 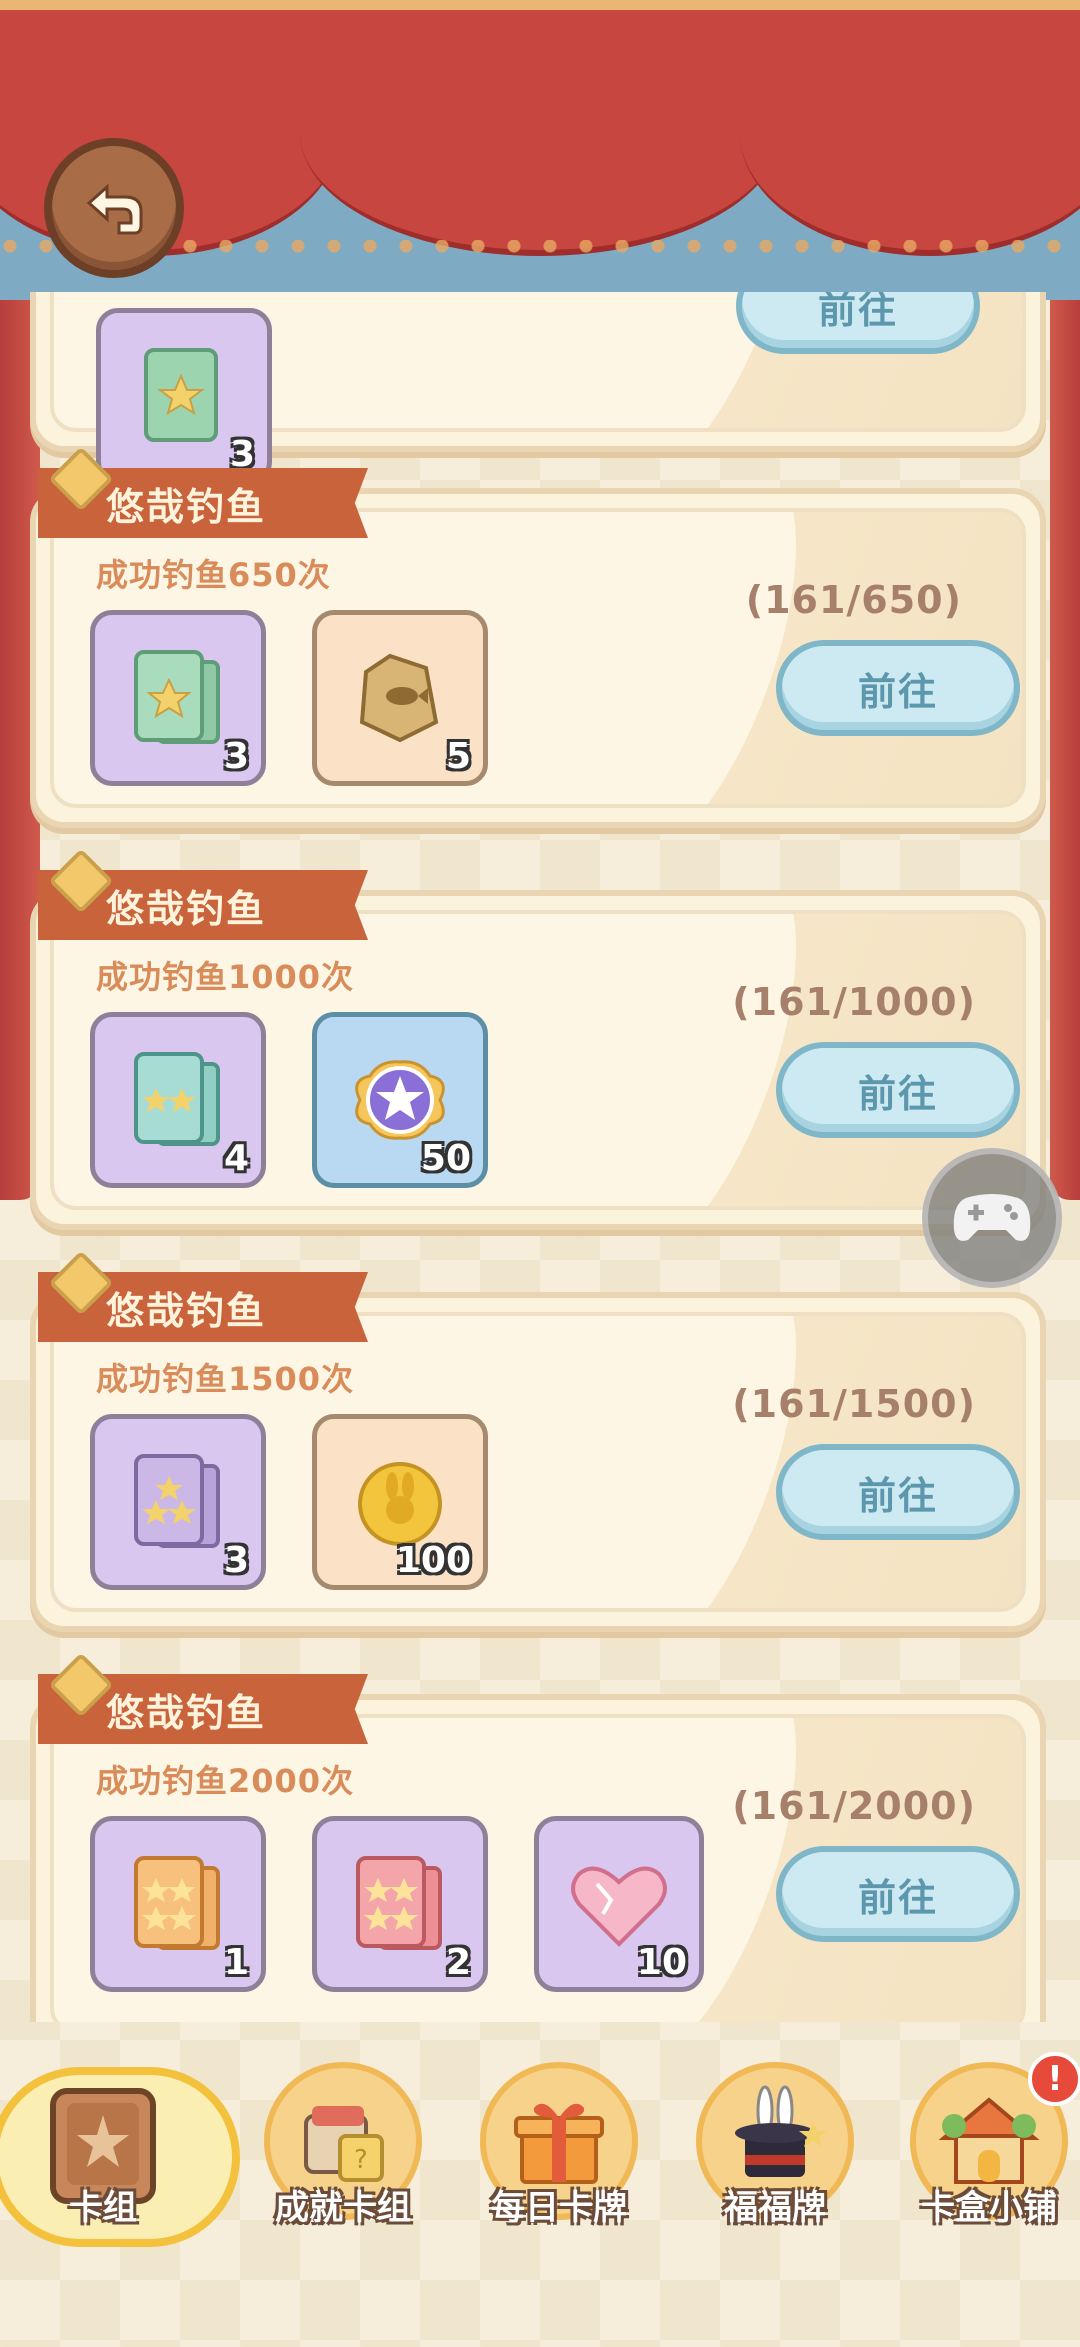 What do you see at coordinates (775, 2208) in the screenshot?
I see `nav-label: 福福牌` at bounding box center [775, 2208].